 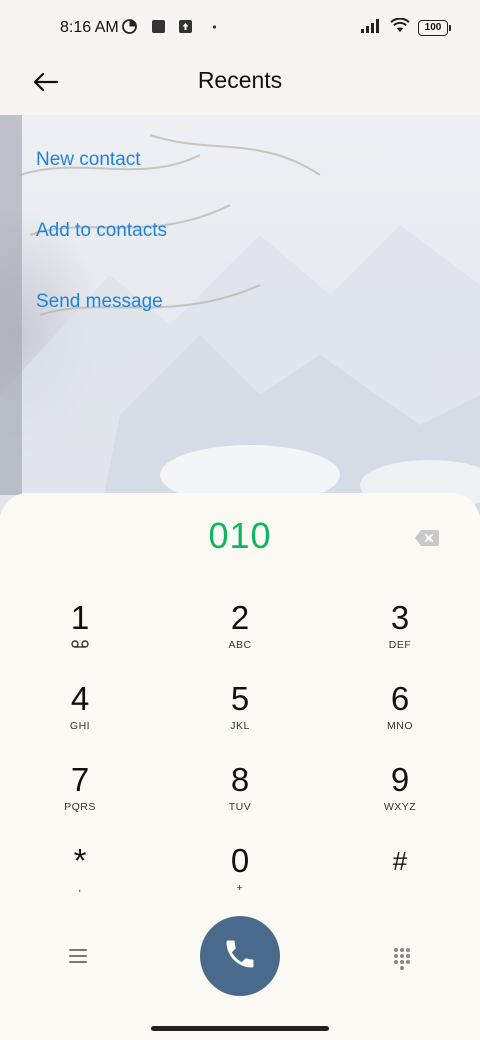 I want to click on signal-icon, so click(x=371, y=28).